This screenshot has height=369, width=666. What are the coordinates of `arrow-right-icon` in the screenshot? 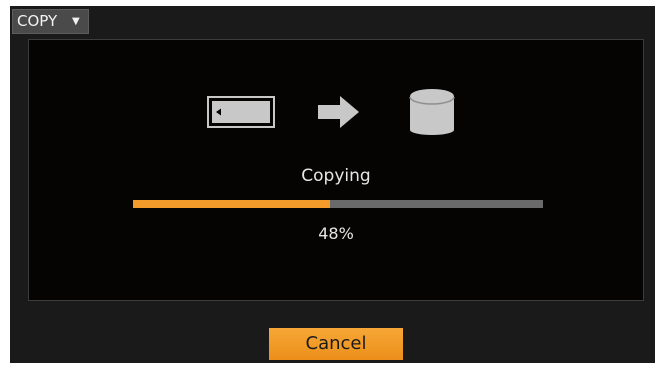 It's located at (338, 112).